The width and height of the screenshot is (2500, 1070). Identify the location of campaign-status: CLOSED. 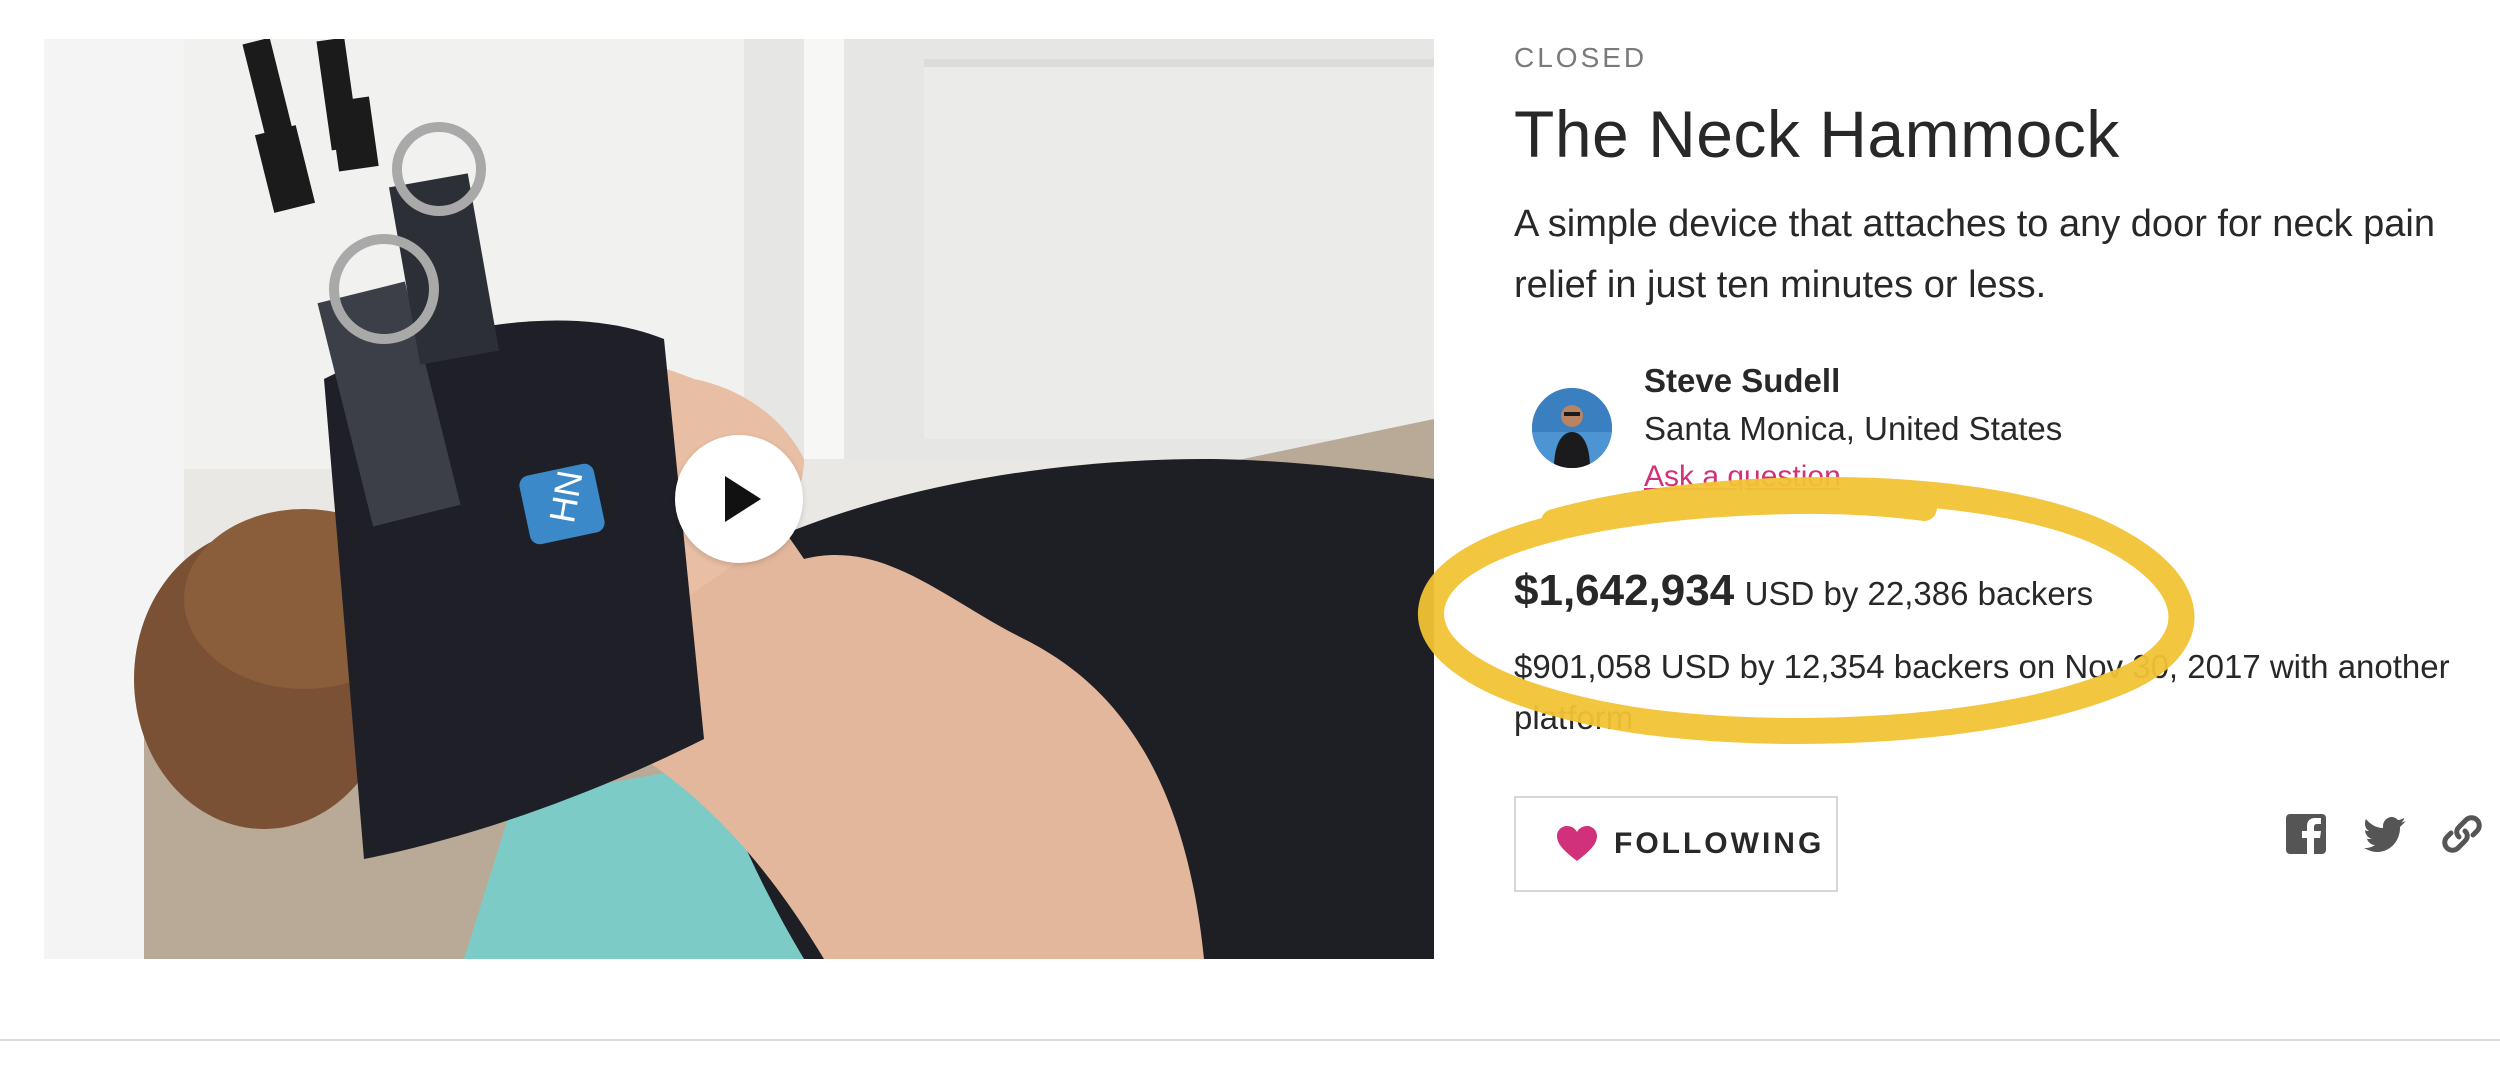
(1581, 57).